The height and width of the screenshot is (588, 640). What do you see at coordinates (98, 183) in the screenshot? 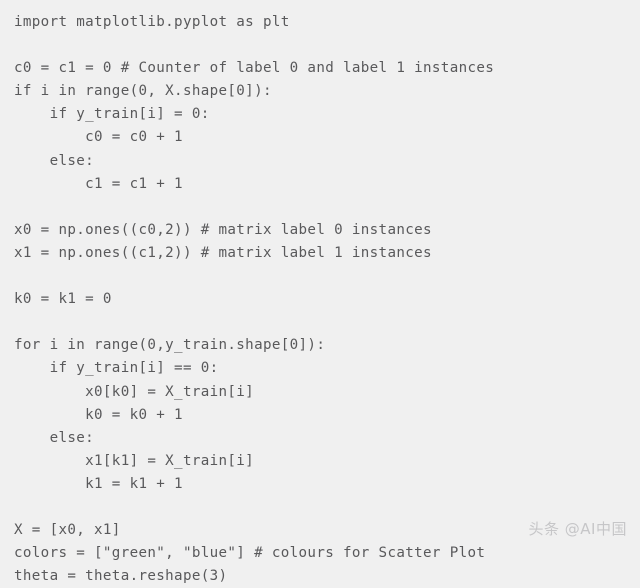
I see `code-line: c1 = c1 + 1` at bounding box center [98, 183].